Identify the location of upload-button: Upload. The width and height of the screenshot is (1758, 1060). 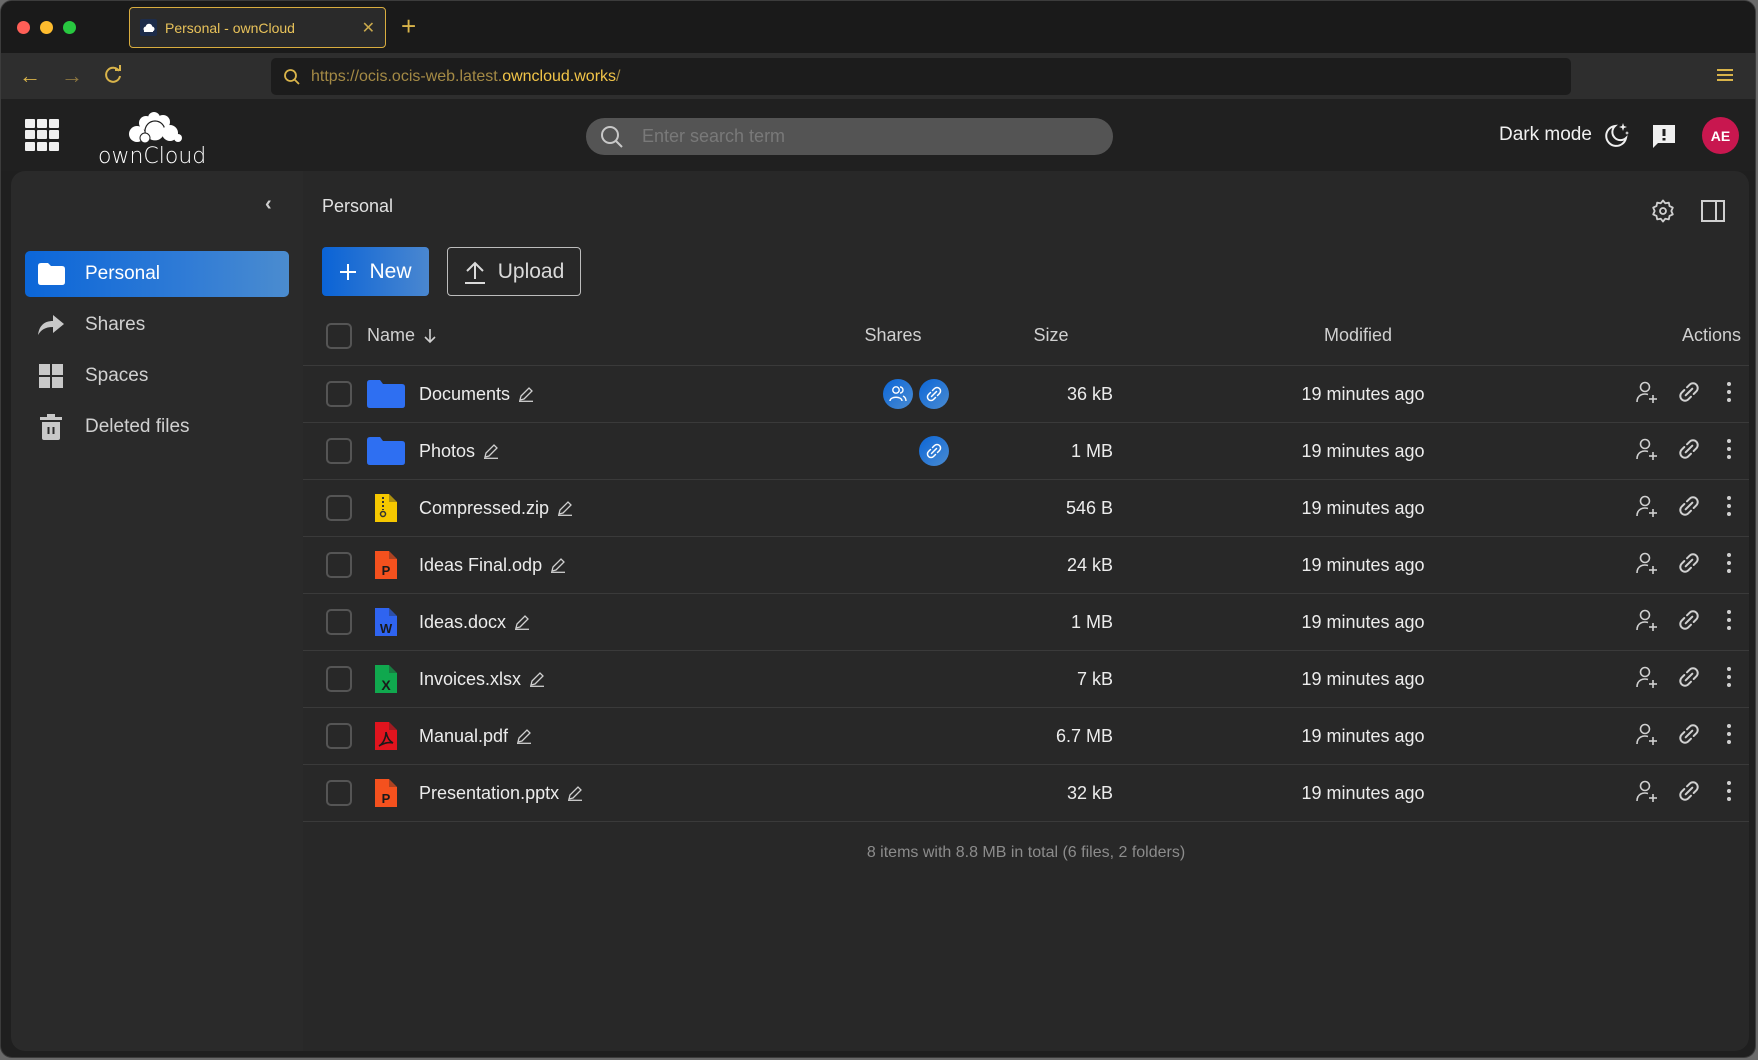
(514, 271).